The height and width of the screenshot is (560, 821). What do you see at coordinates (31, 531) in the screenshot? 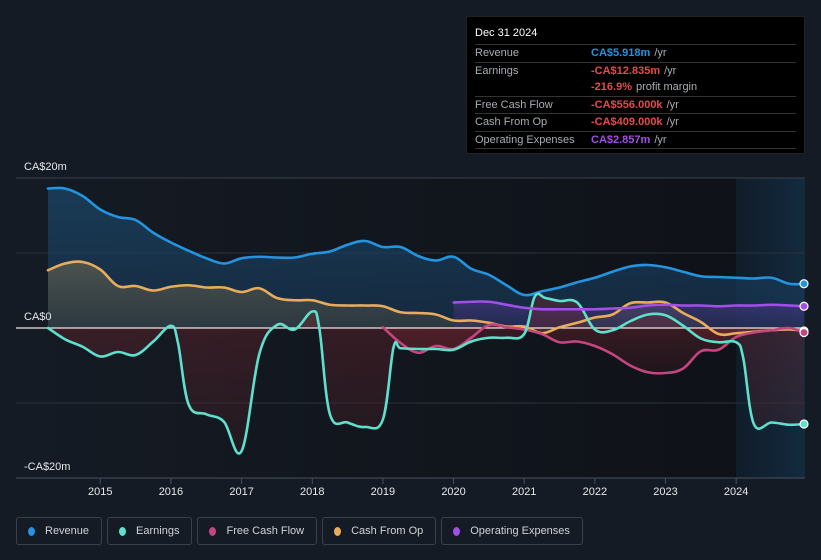
I see `revenue-dot-icon` at bounding box center [31, 531].